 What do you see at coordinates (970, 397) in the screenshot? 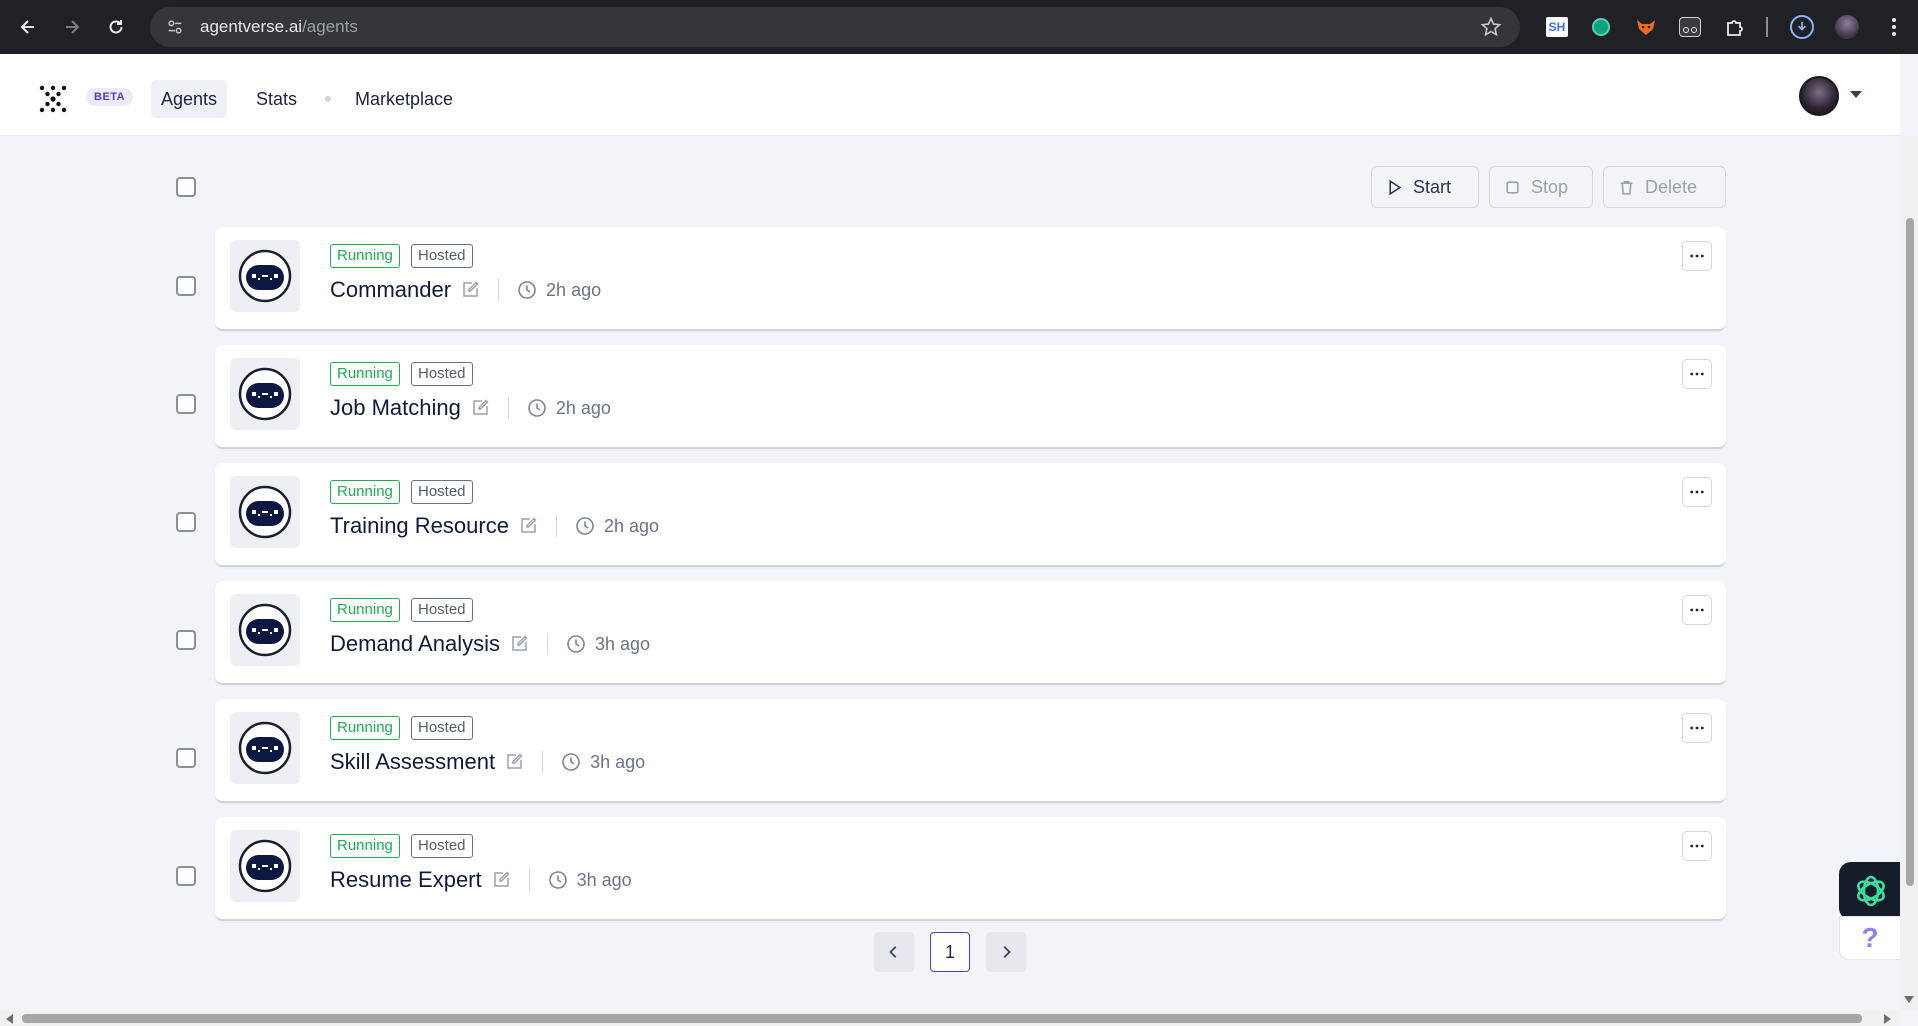
I see `agent-card: Running Hosted Job Matching 2h ago` at bounding box center [970, 397].